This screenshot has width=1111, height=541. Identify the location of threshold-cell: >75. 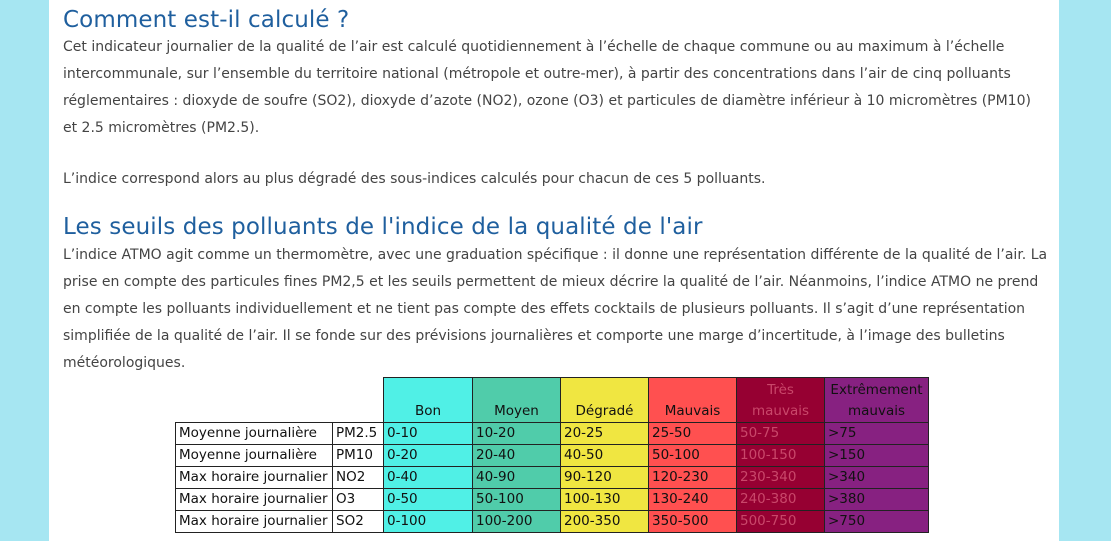
(876, 433).